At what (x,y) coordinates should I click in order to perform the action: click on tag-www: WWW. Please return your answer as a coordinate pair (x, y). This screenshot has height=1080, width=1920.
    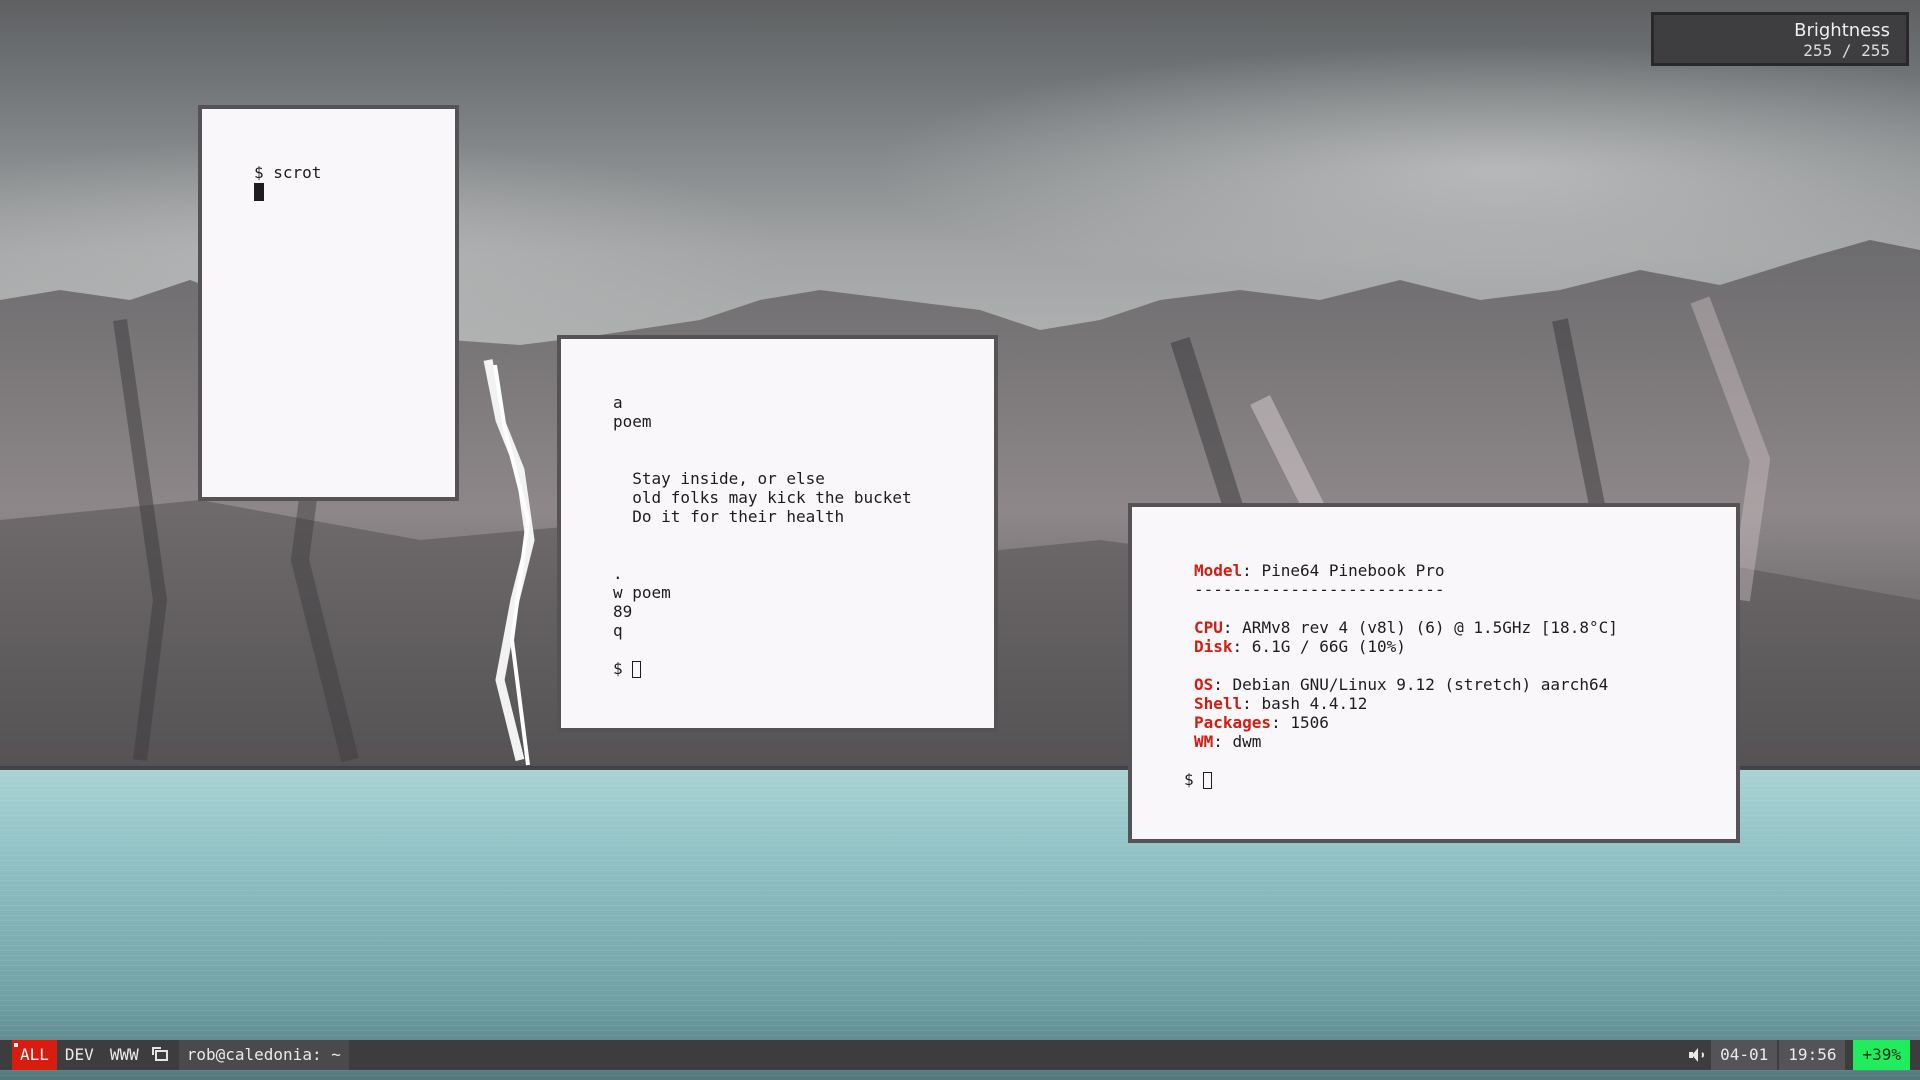
    Looking at the image, I should click on (124, 1055).